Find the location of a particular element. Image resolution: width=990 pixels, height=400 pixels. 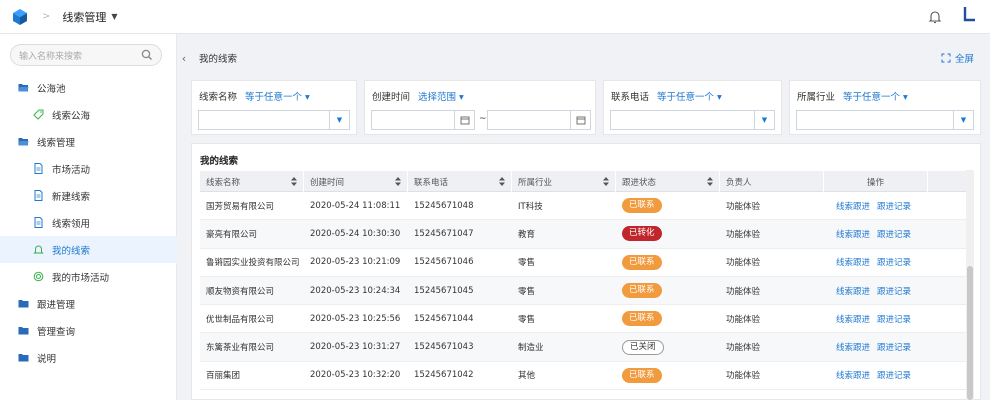

lead-name-select: ▼ is located at coordinates (274, 120).